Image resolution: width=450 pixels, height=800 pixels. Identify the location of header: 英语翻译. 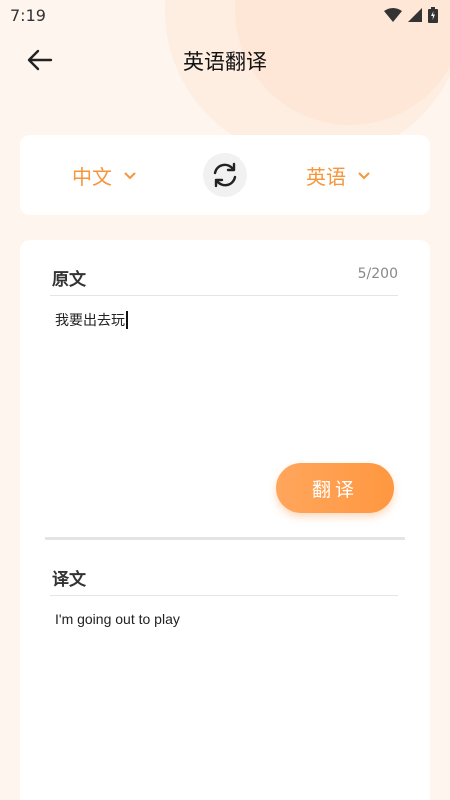
(225, 60).